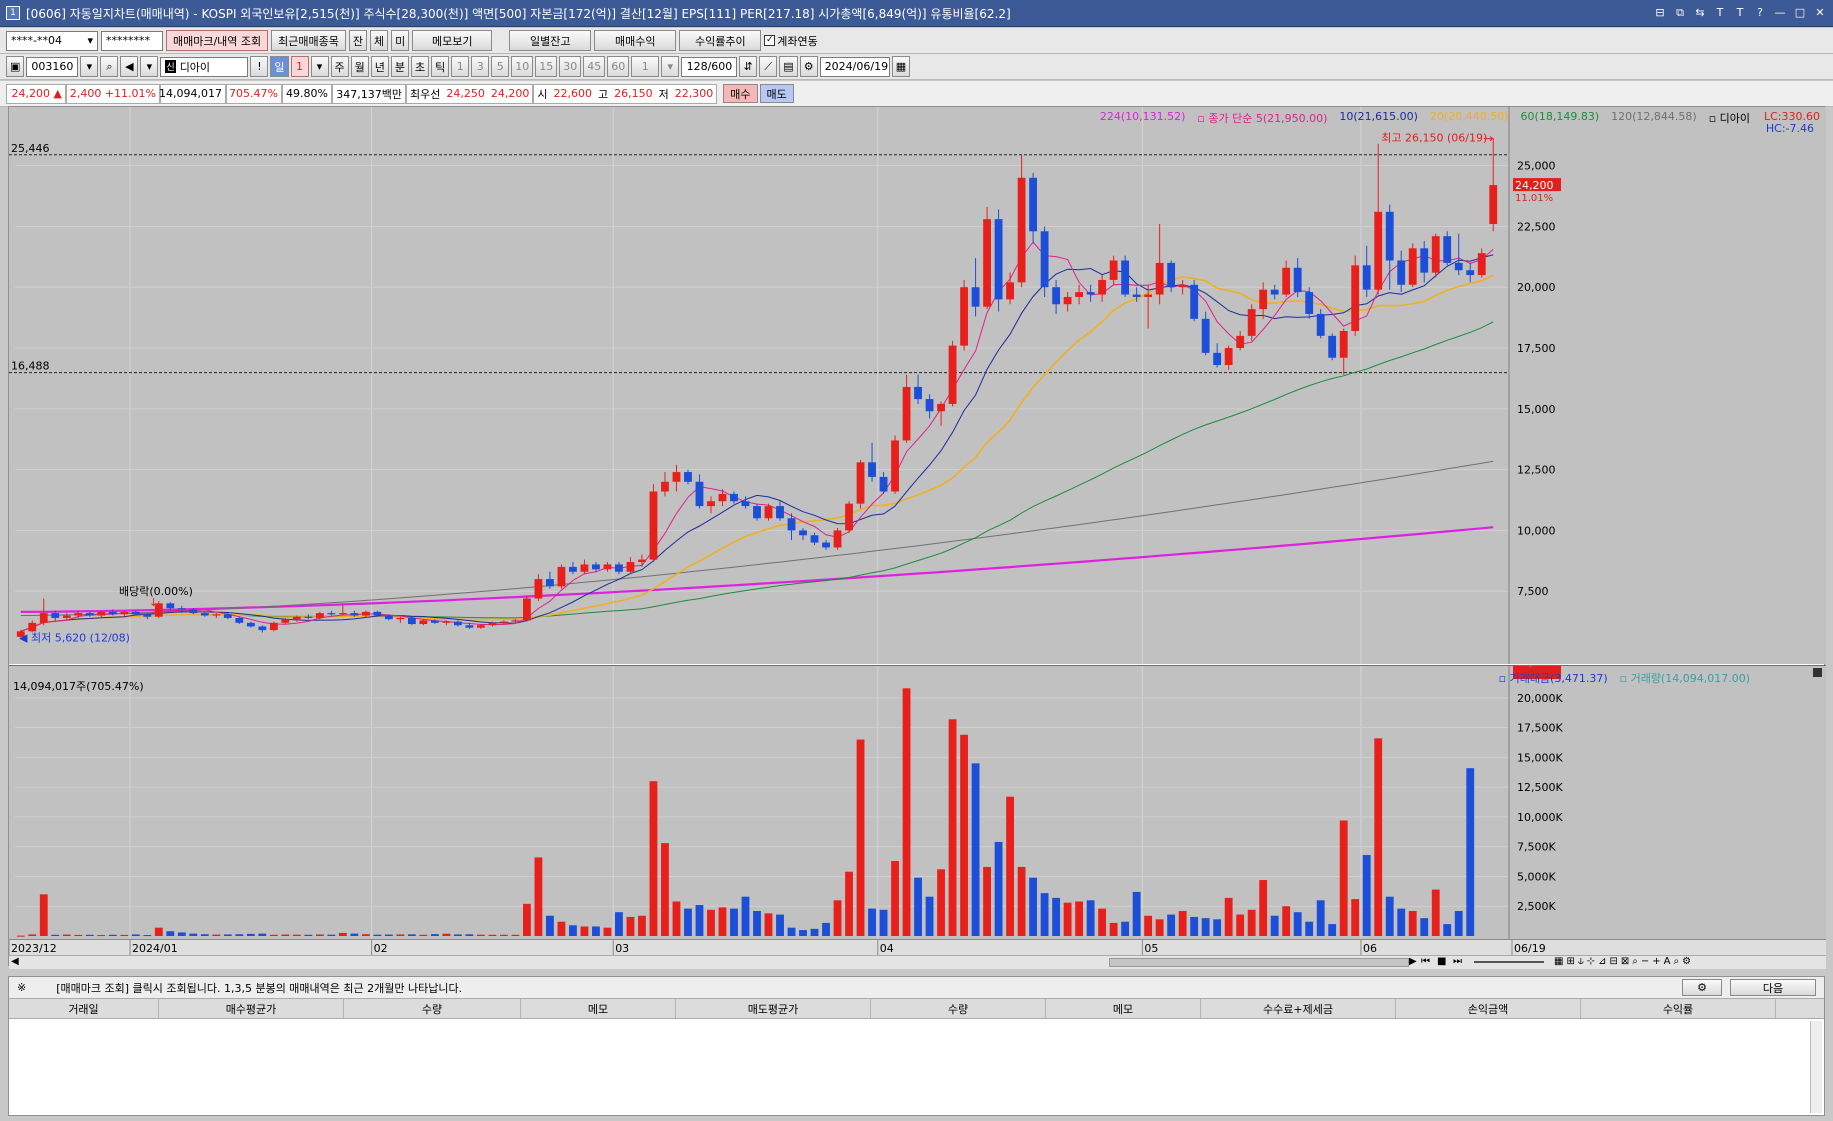  Describe the element at coordinates (420, 66) in the screenshot. I see `period-second-button: 초` at that location.